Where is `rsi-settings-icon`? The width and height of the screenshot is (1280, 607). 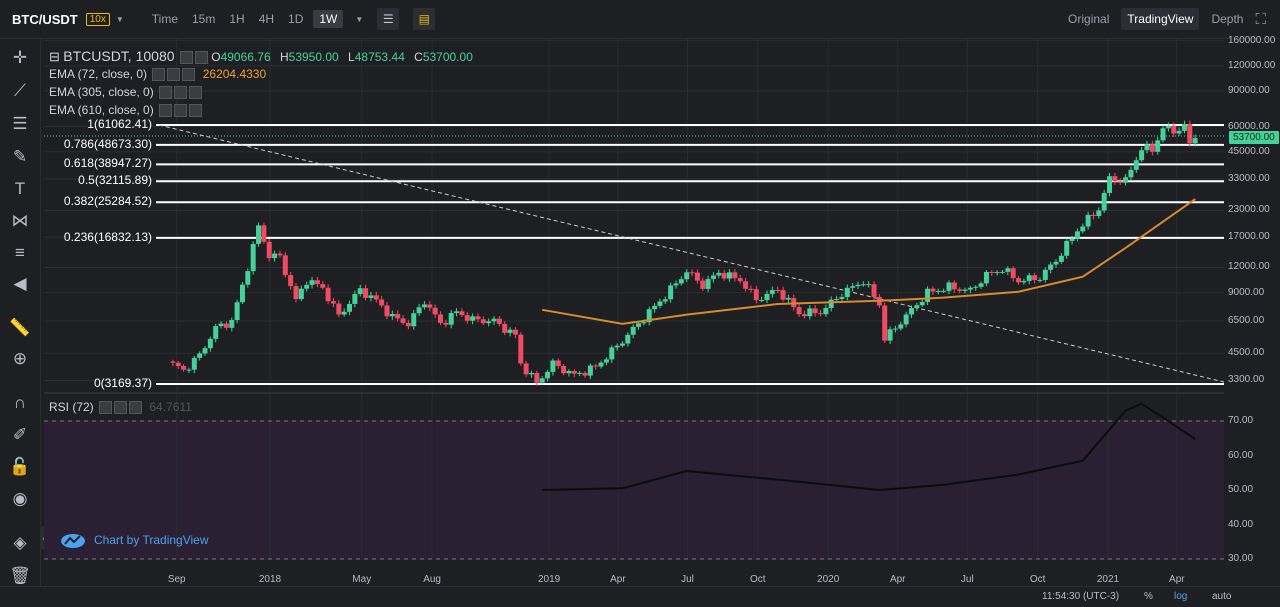
rsi-settings-icon is located at coordinates (106, 408).